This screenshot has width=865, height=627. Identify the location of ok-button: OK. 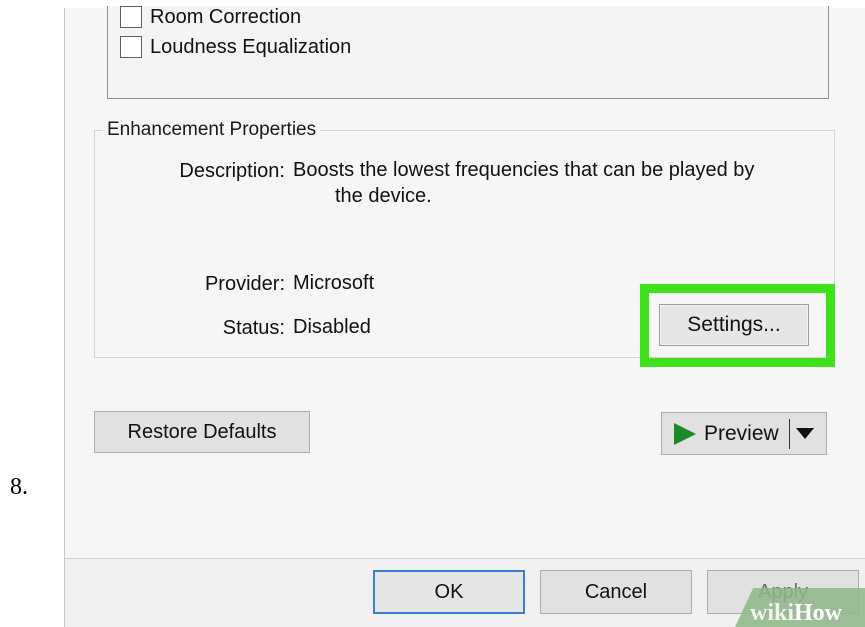
(449, 592).